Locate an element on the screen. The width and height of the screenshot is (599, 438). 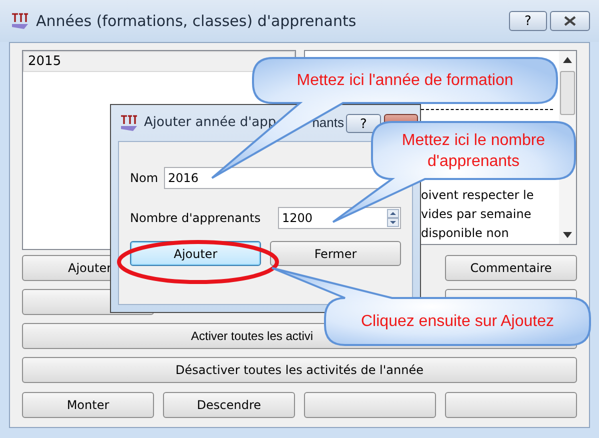
dialog-title: Ajouter année d'app is located at coordinates (210, 123).